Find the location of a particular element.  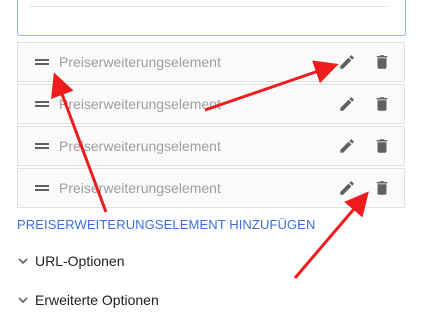

advanced-options-toggle: Erweiterte Optionen is located at coordinates (88, 300).